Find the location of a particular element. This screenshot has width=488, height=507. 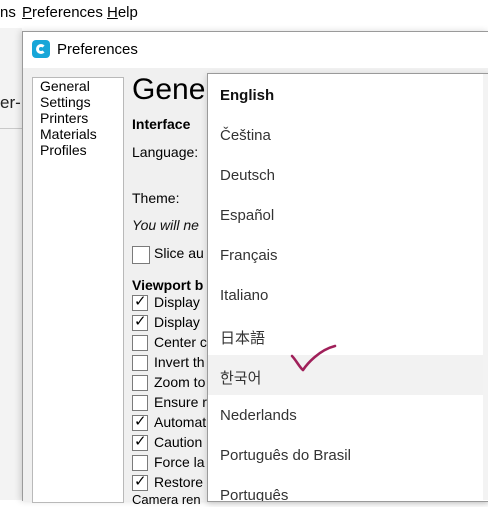

language-option-italiano: Italiano is located at coordinates (346, 295).